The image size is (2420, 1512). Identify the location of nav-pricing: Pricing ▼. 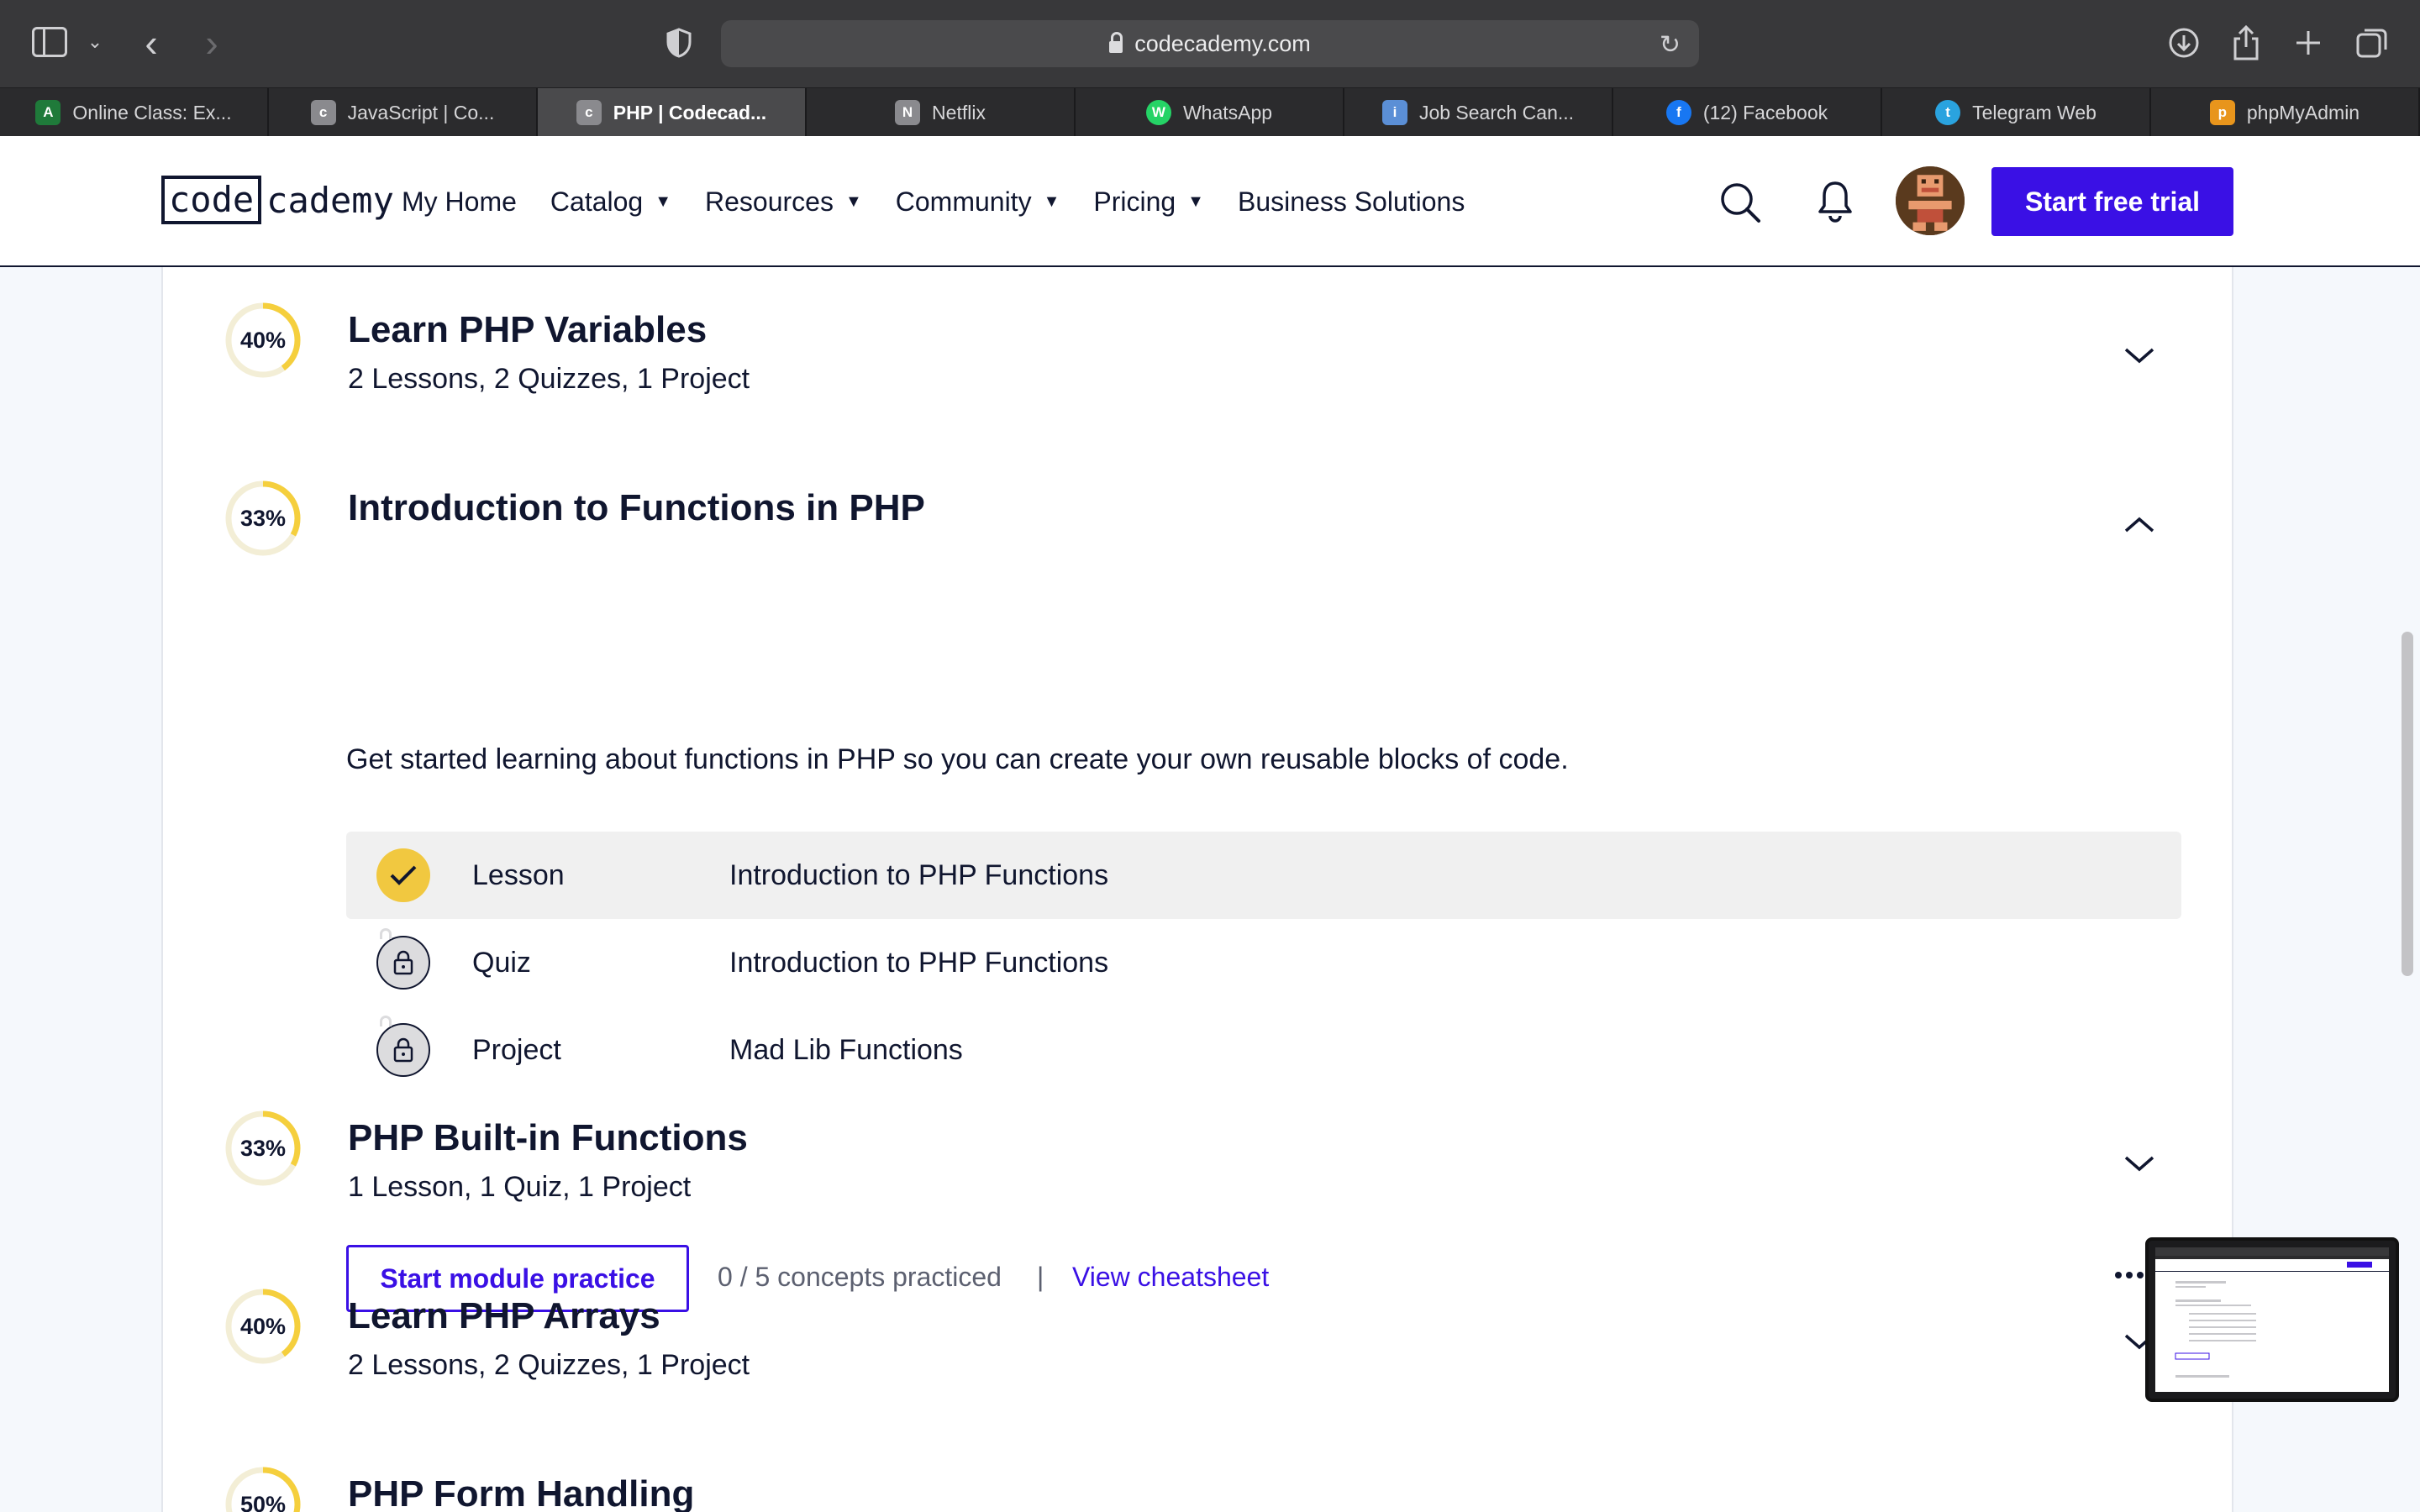
(1148, 202).